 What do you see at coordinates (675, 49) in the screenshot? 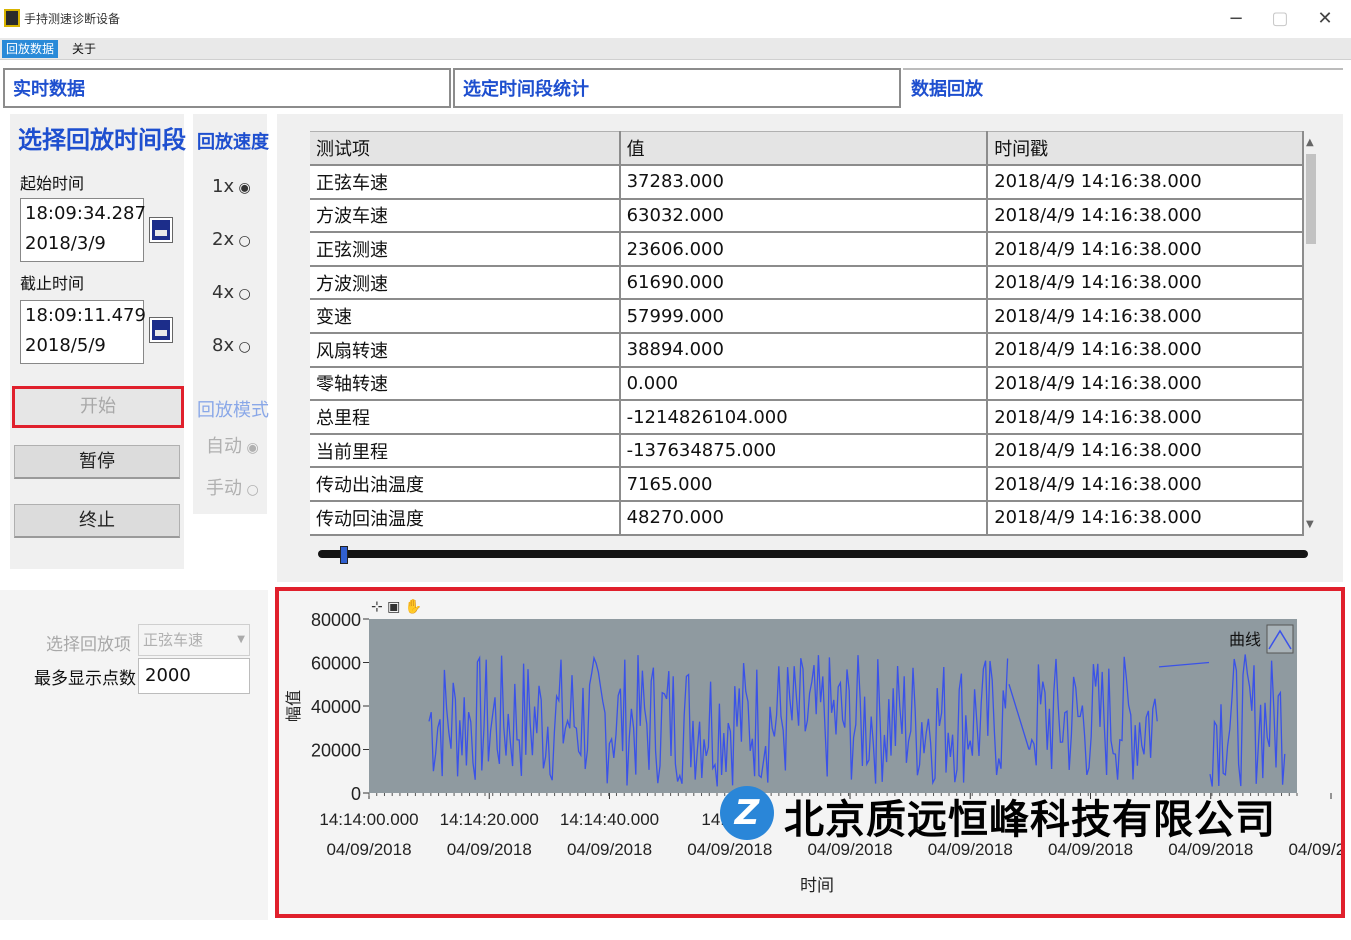
I see `menu-bar` at bounding box center [675, 49].